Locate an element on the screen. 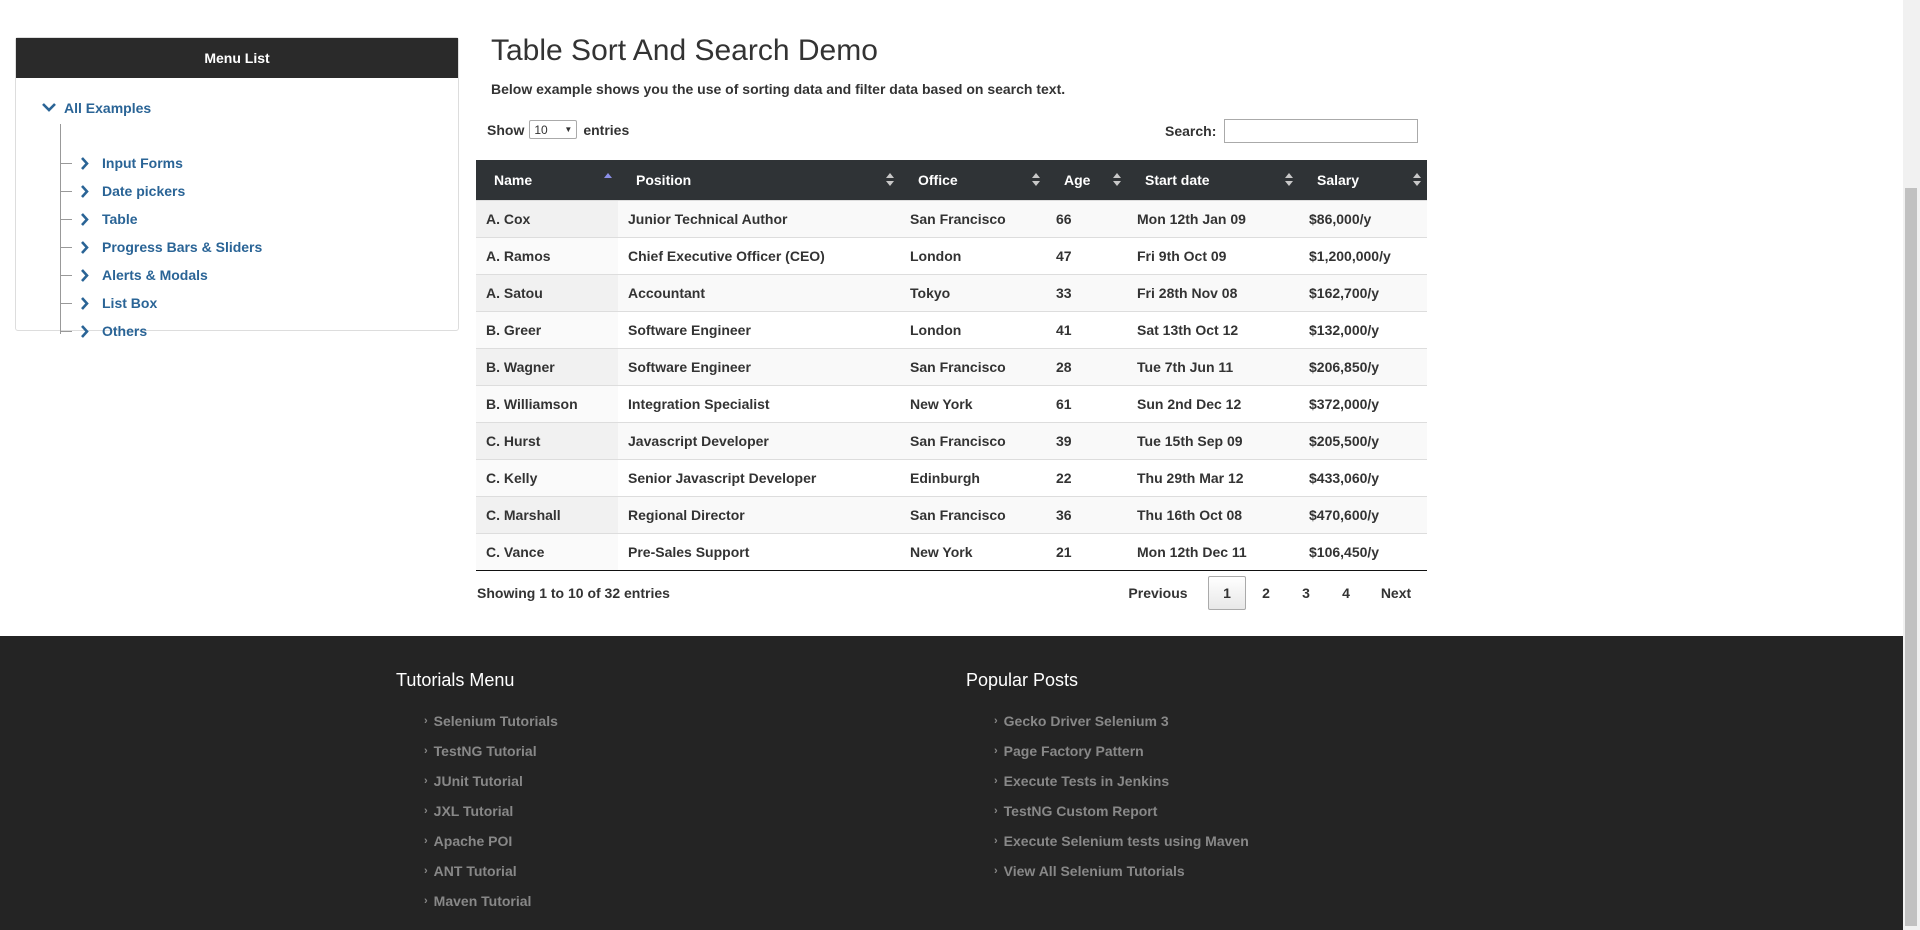  cell-name: C. Kelly is located at coordinates (547, 477).